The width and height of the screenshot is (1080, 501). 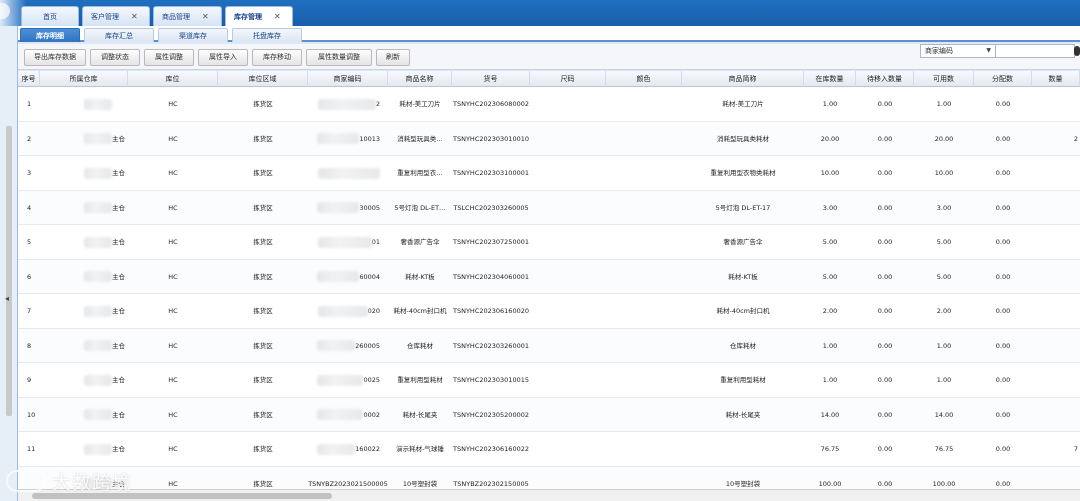 I want to click on col-header: 库位区域, so click(x=263, y=79).